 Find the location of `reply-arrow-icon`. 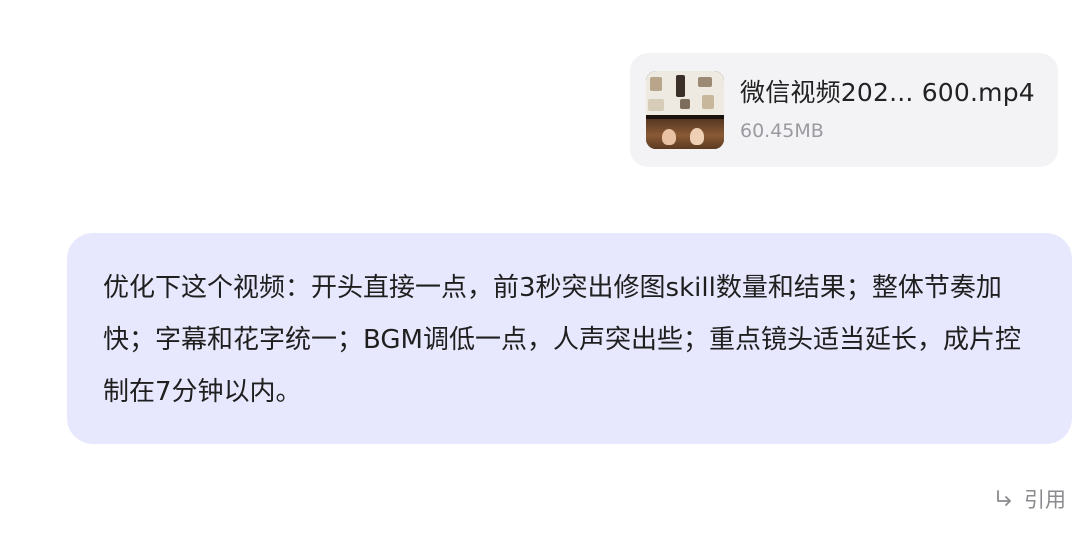

reply-arrow-icon is located at coordinates (1004, 499).